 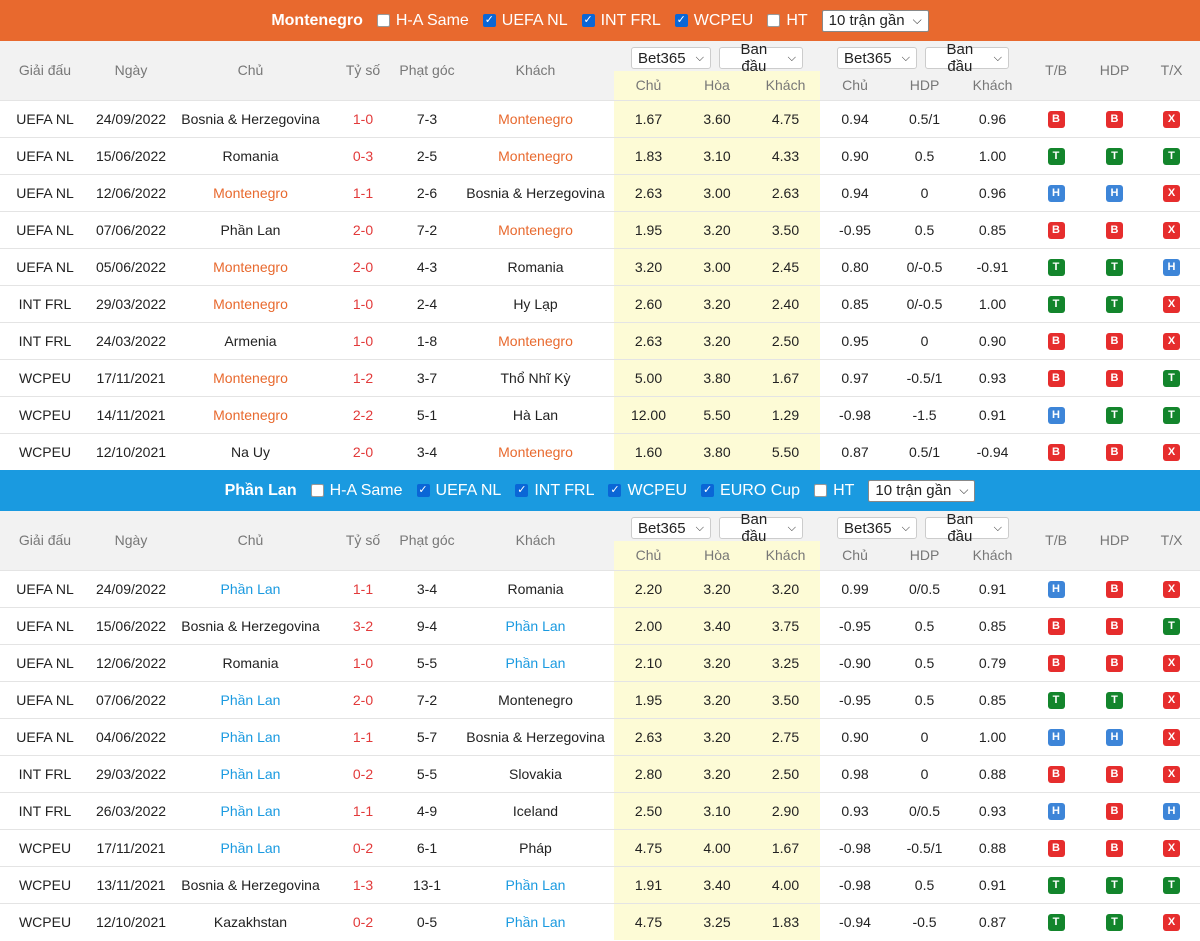 What do you see at coordinates (868, 58) in the screenshot?
I see `bookmaker-value: Bet365` at bounding box center [868, 58].